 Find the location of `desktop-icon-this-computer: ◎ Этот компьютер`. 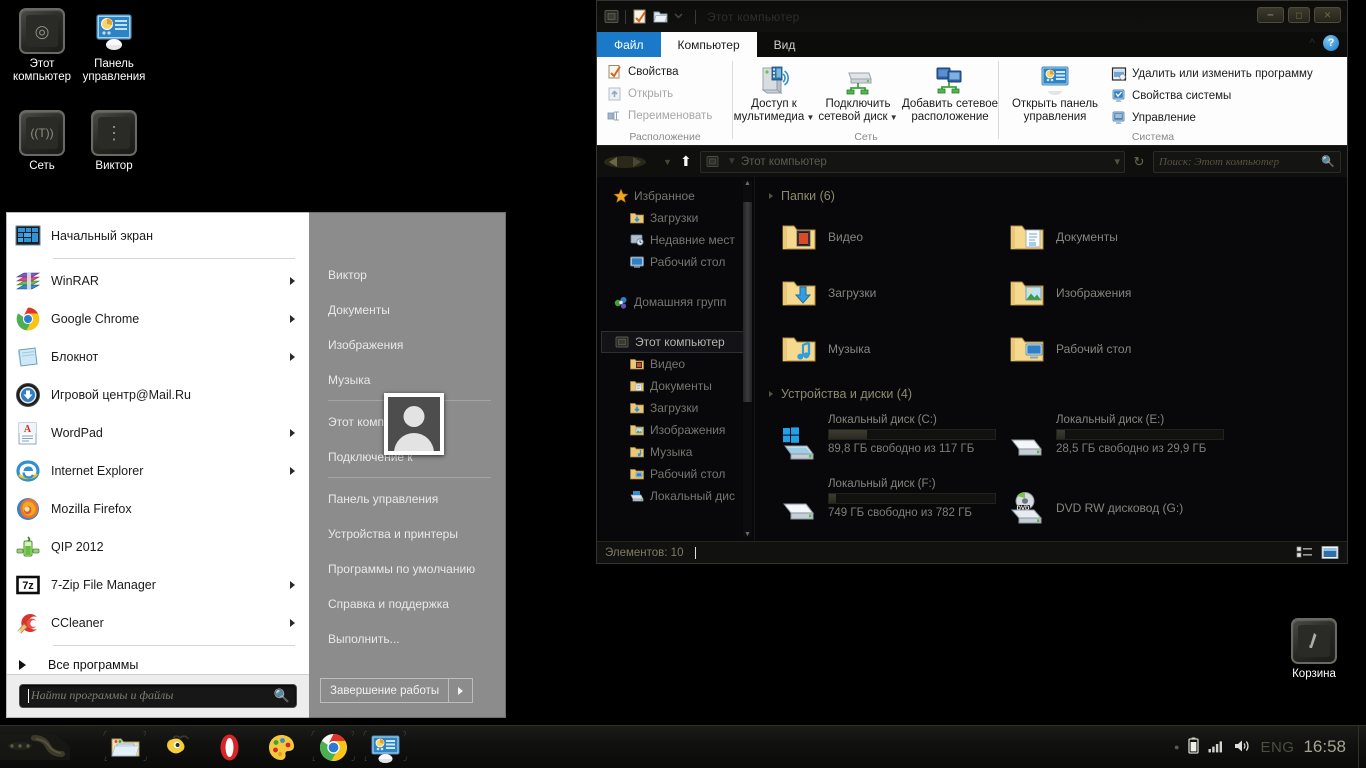

desktop-icon-this-computer: ◎ Этот компьютер is located at coordinates (42, 46).